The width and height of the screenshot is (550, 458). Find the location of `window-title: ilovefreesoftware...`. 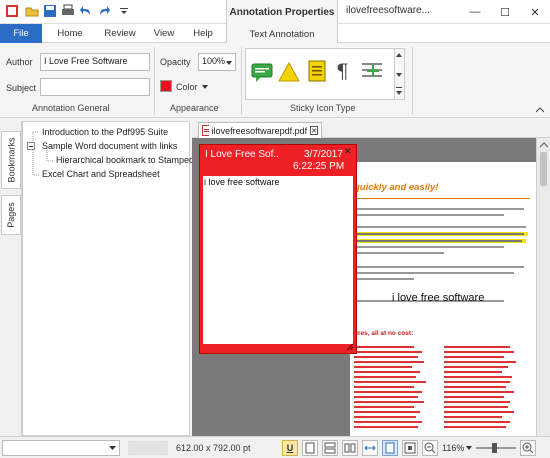

window-title: ilovefreesoftware... is located at coordinates (388, 10).